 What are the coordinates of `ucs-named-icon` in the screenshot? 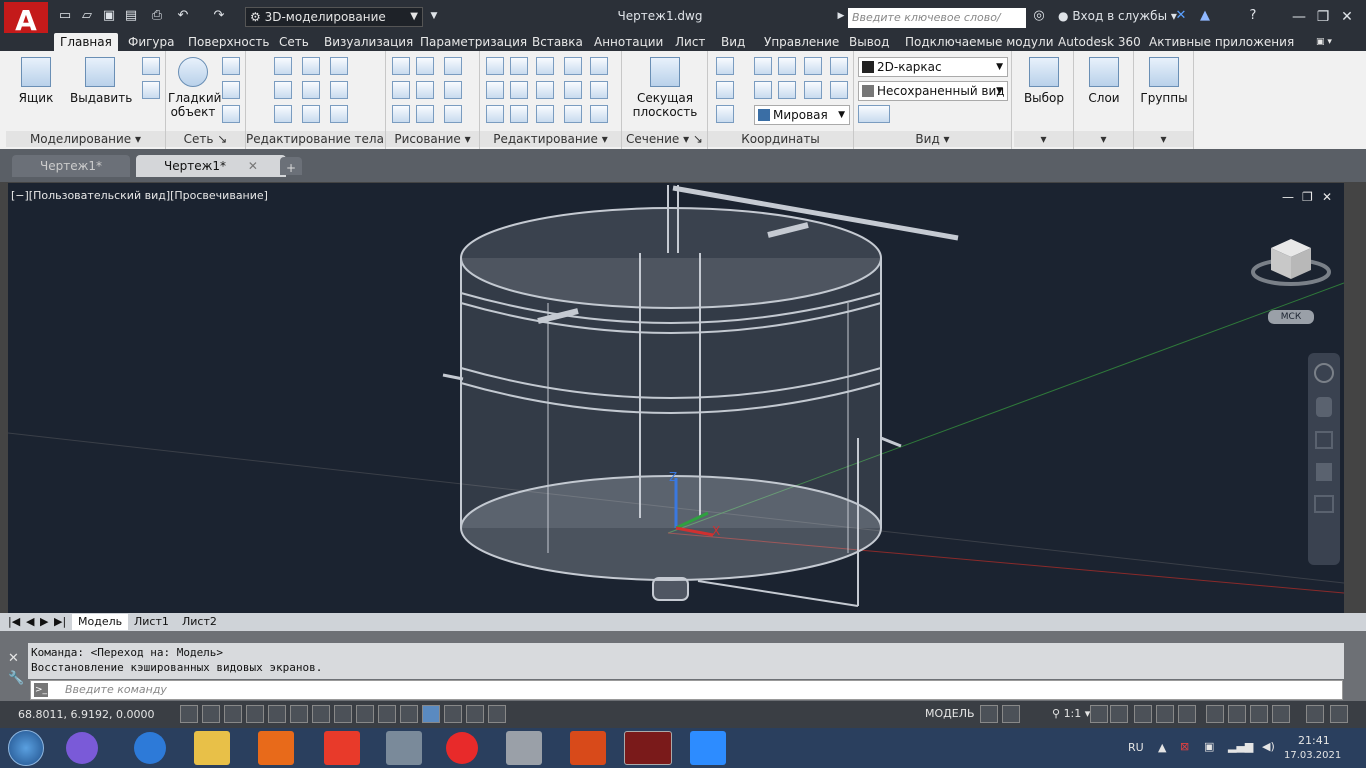 It's located at (763, 66).